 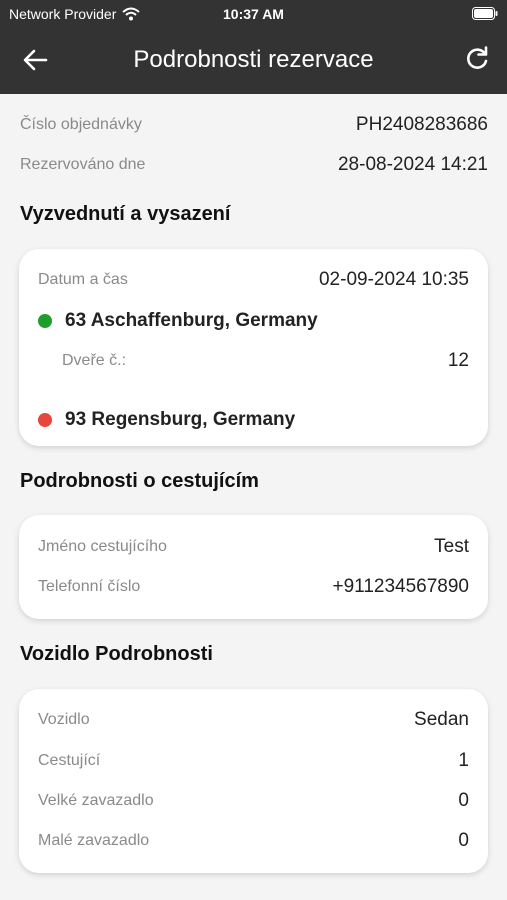 I want to click on booked-date-value: 28-08-2024 14:21, so click(x=412, y=164).